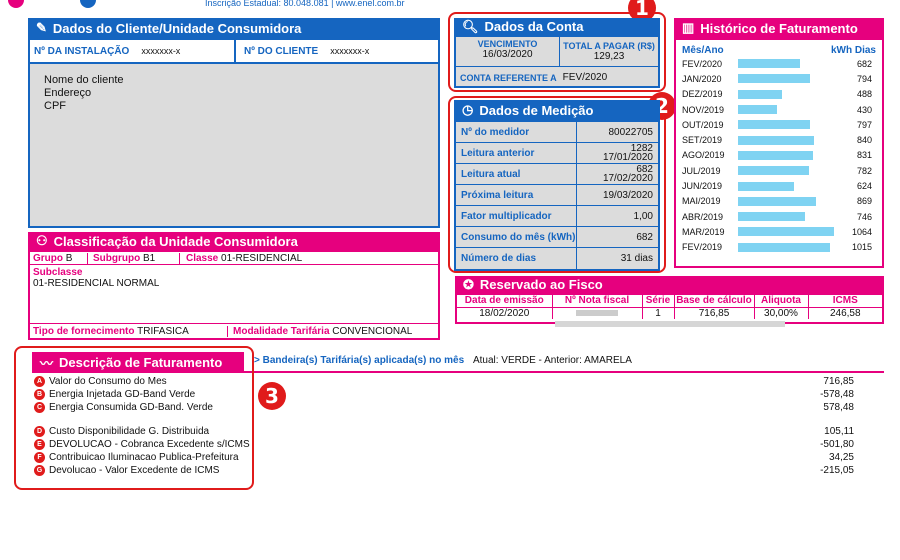  I want to click on vencimento-value: 16/03/2020, so click(507, 54).